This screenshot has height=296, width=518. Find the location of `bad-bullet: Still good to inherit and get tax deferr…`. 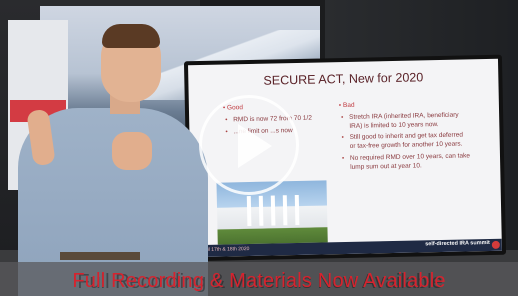

bad-bullet: Still good to inherit and get tax deferr… is located at coordinates (410, 142).